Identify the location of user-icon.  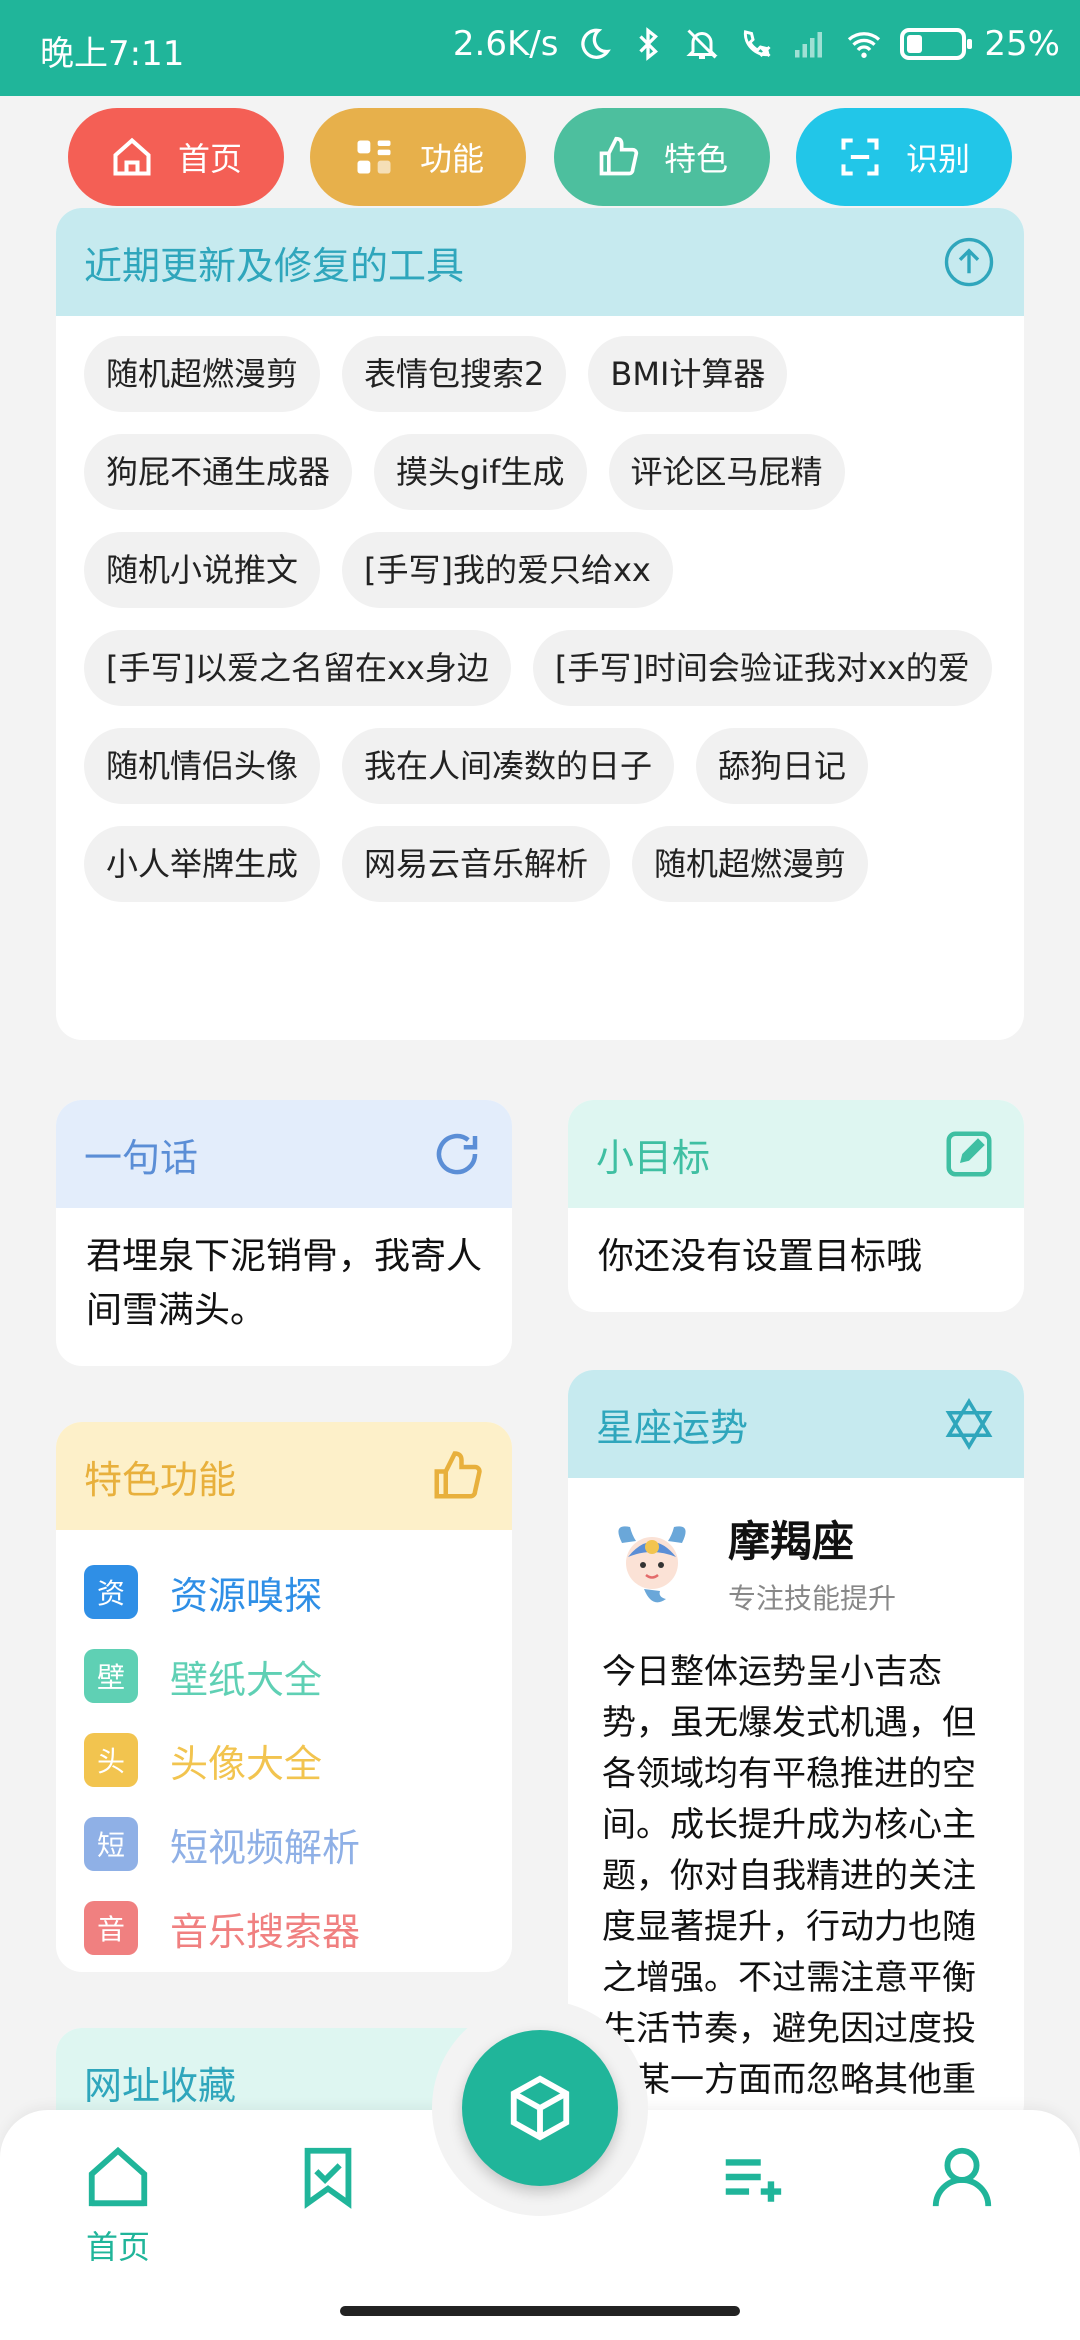
(962, 2177).